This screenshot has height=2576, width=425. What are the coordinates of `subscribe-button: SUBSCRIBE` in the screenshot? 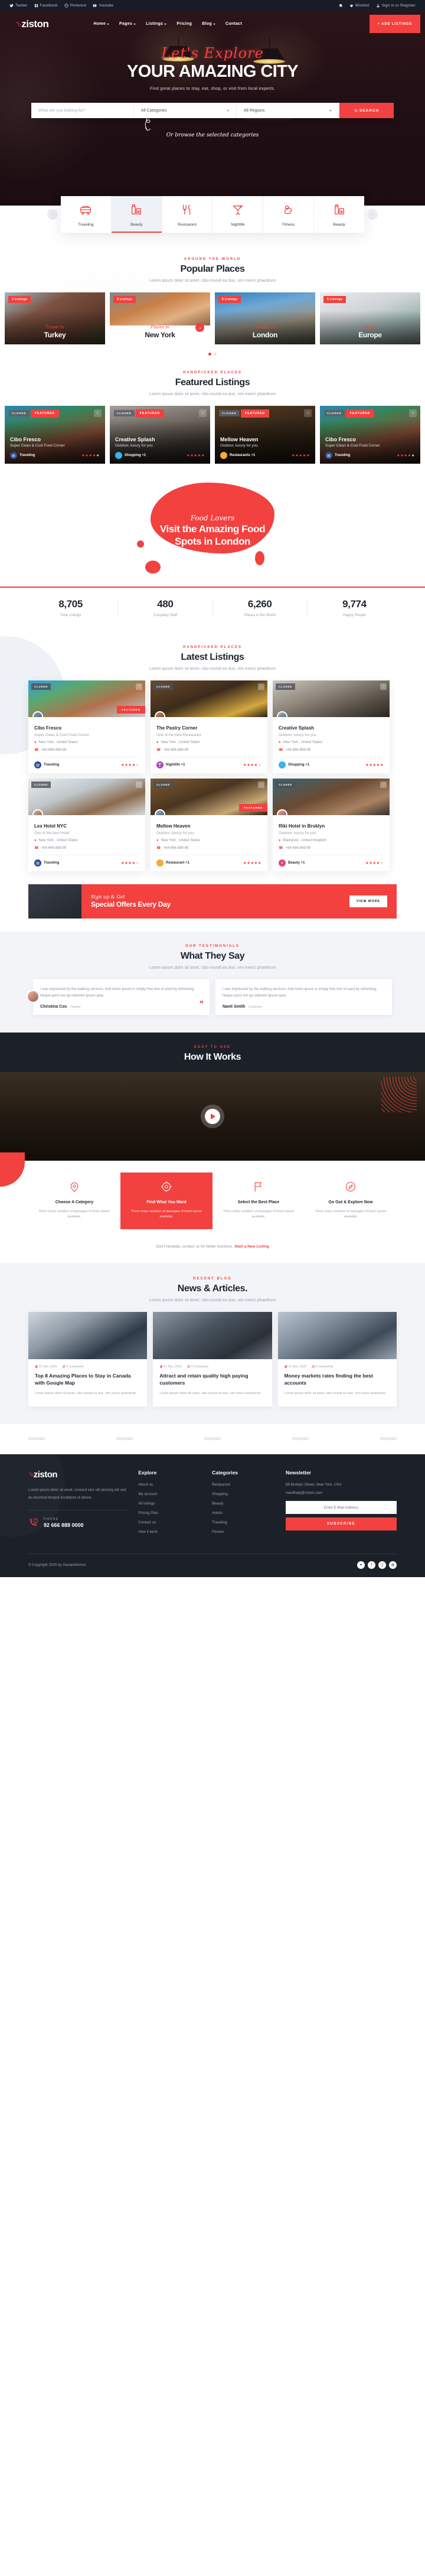 It's located at (341, 1524).